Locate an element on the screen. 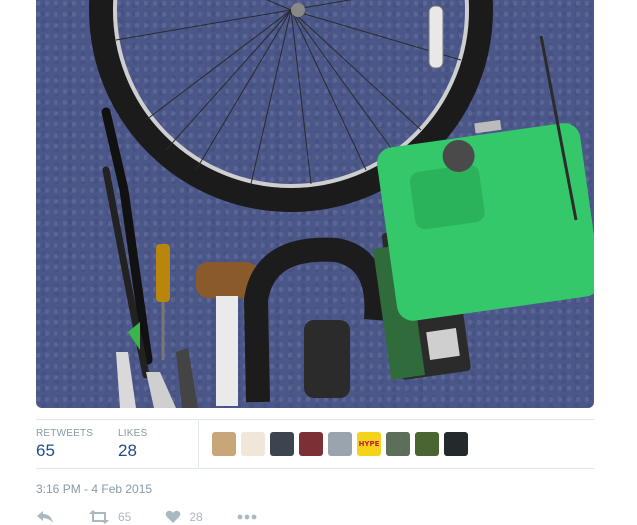  reply-icon is located at coordinates (45, 517).